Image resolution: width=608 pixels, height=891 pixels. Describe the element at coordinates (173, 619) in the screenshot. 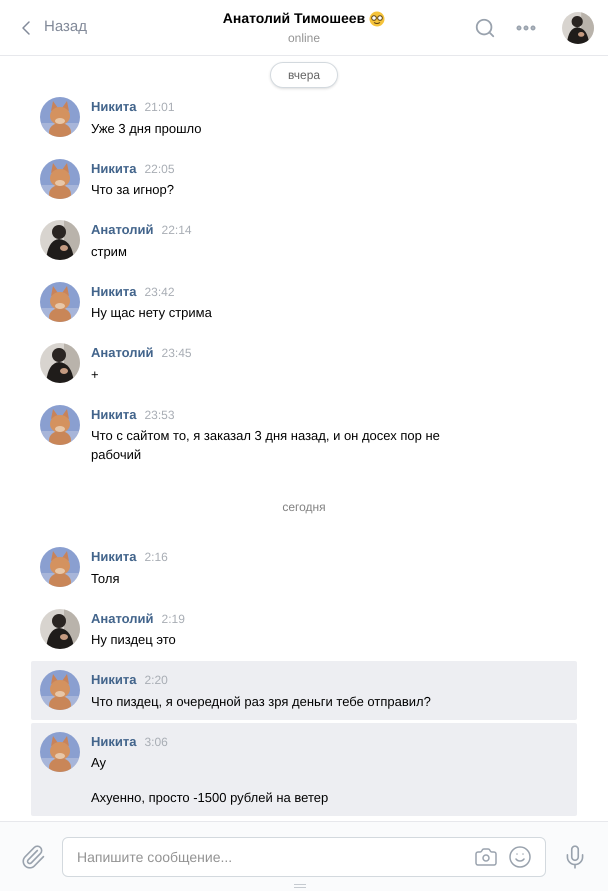

I see `message-time: 2:19` at that location.